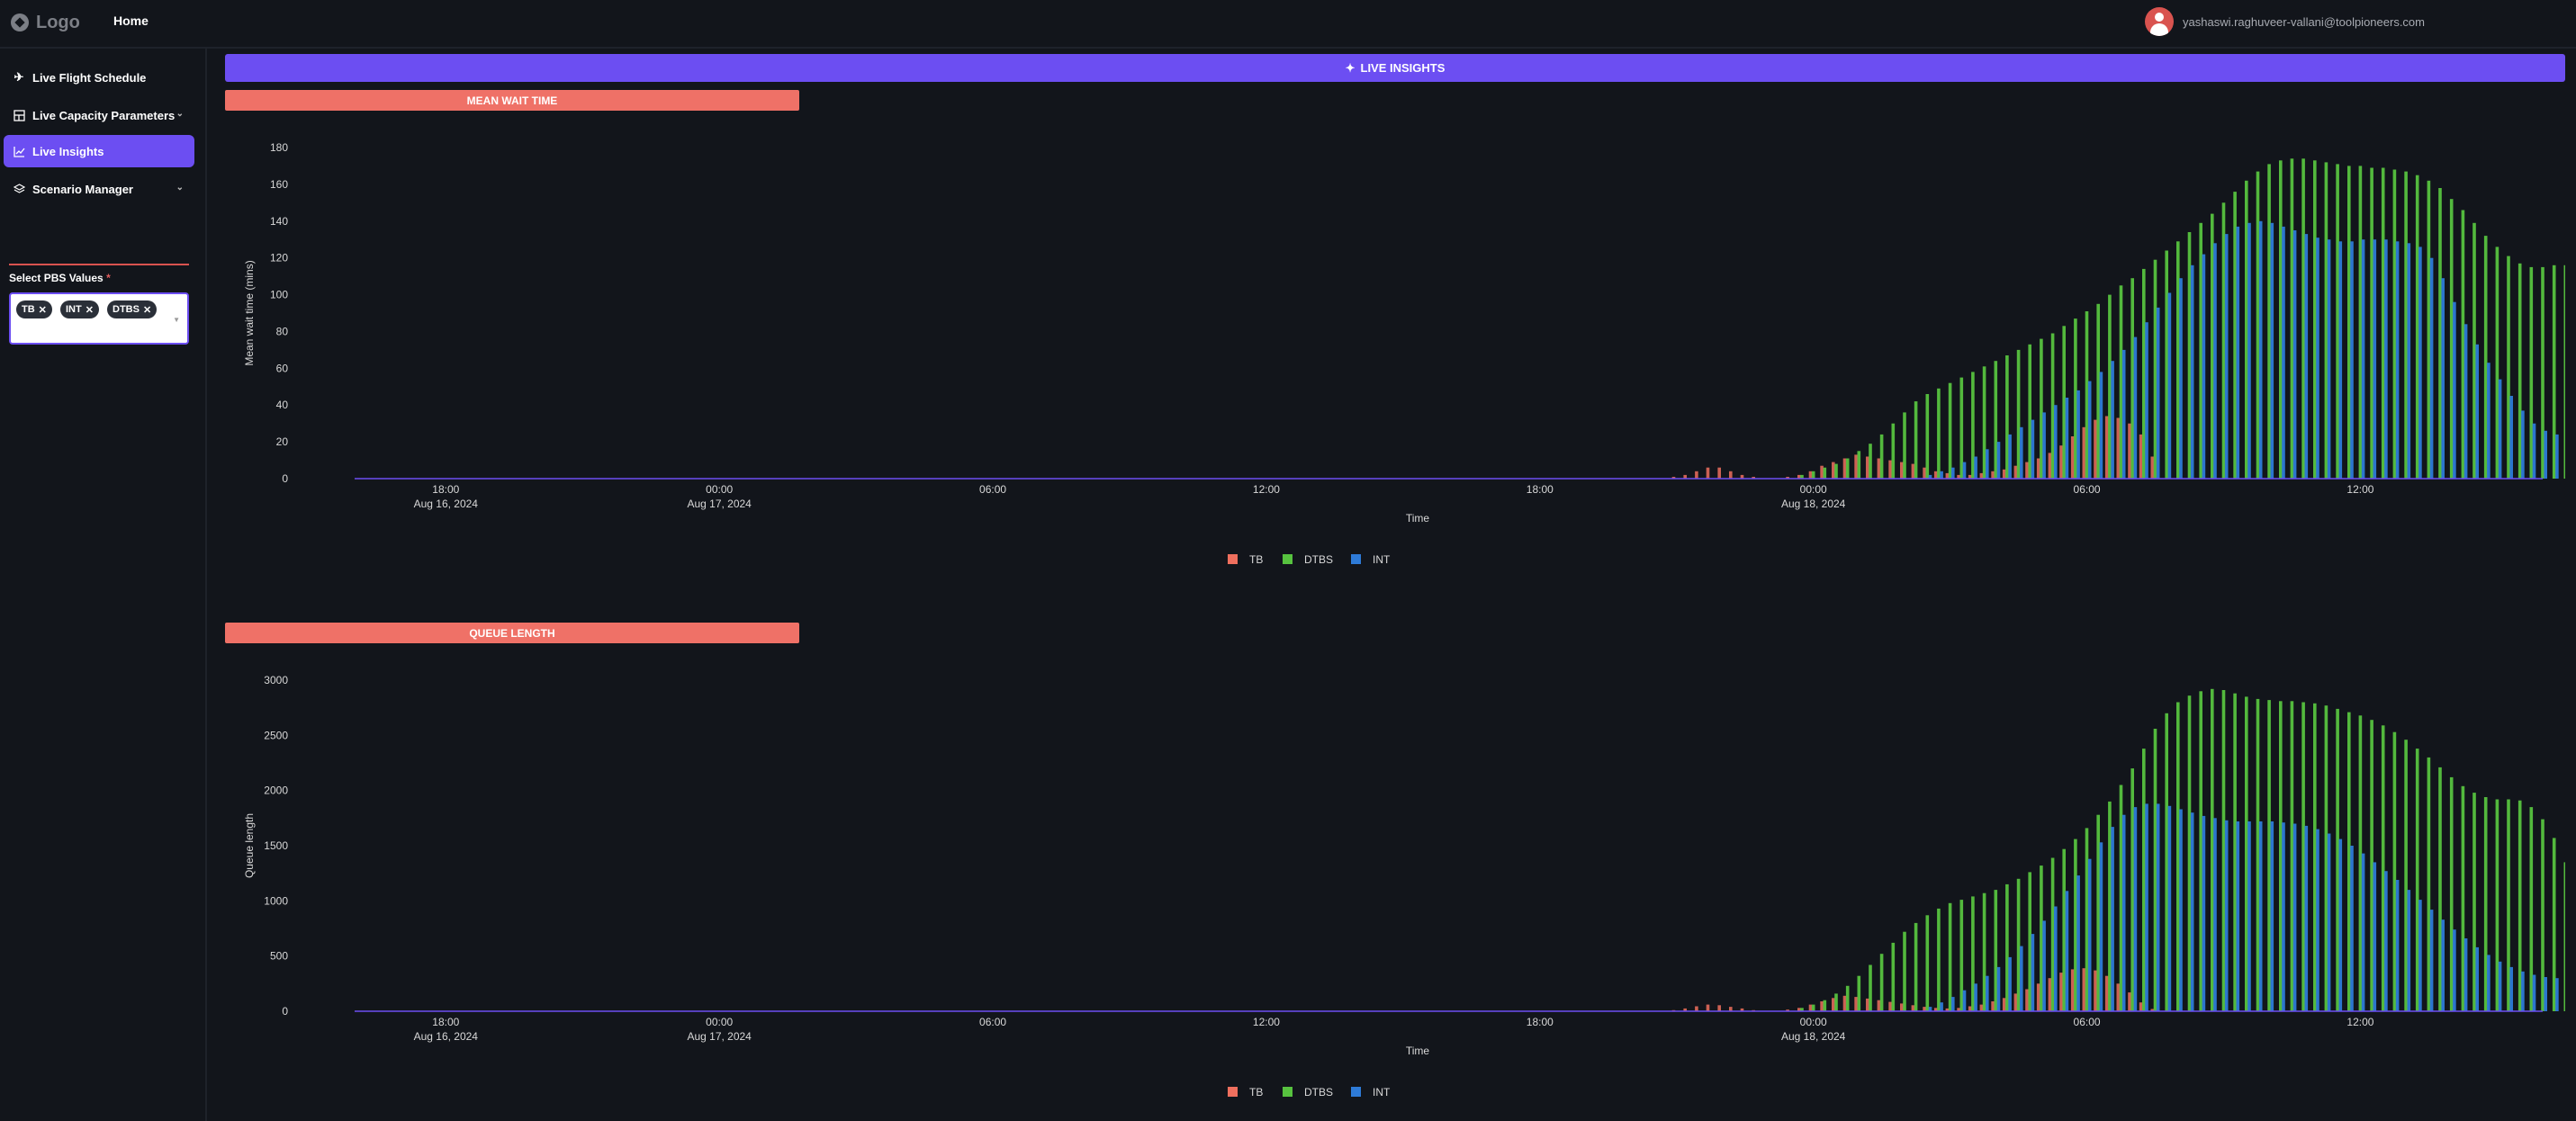 The image size is (2576, 1121). What do you see at coordinates (249, 845) in the screenshot?
I see `y-axis-label: Queue length` at bounding box center [249, 845].